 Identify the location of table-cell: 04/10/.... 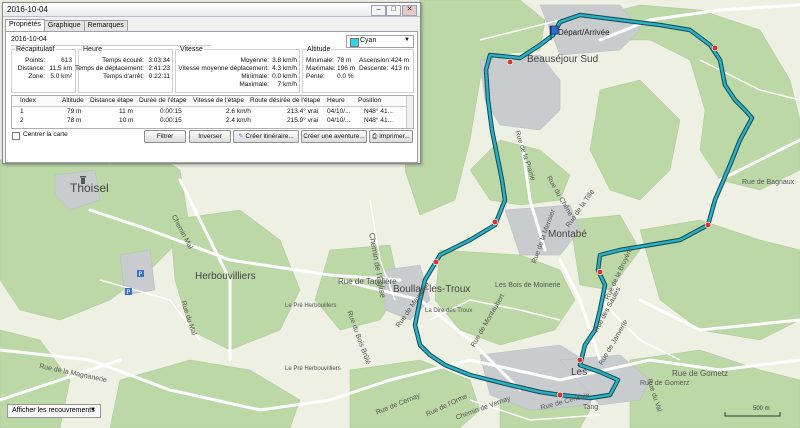
(339, 111).